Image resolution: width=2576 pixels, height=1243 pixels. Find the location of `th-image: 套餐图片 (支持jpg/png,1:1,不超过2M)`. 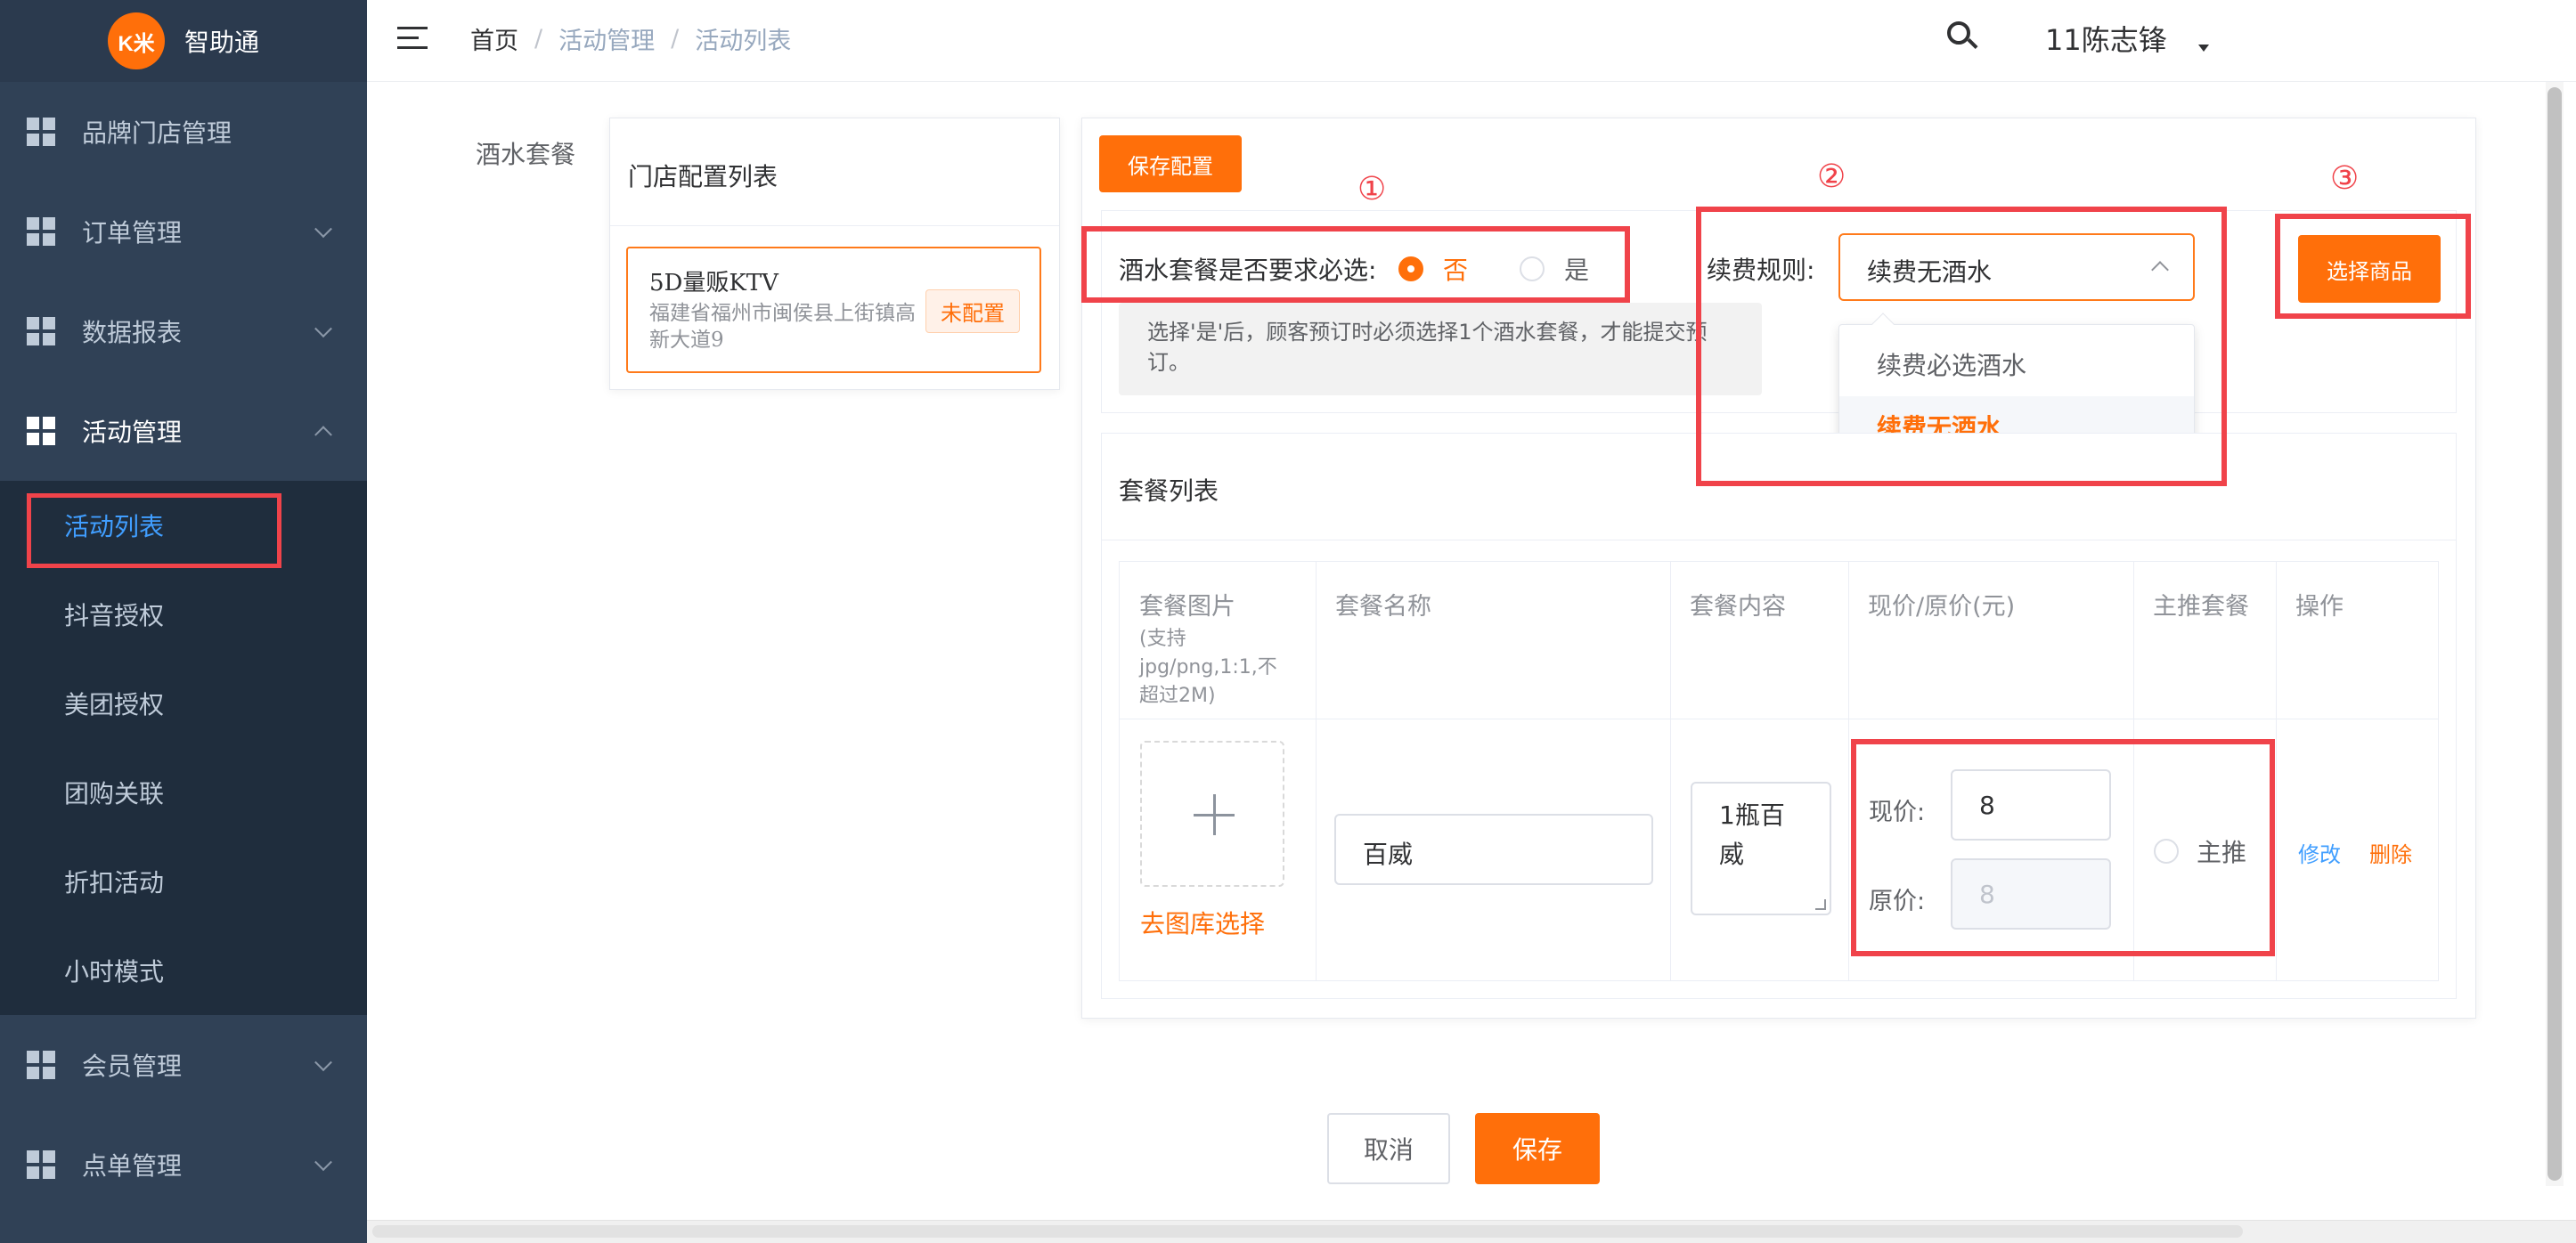

th-image: 套餐图片 (支持jpg/png,1:1,不超过2M) is located at coordinates (1218, 640).